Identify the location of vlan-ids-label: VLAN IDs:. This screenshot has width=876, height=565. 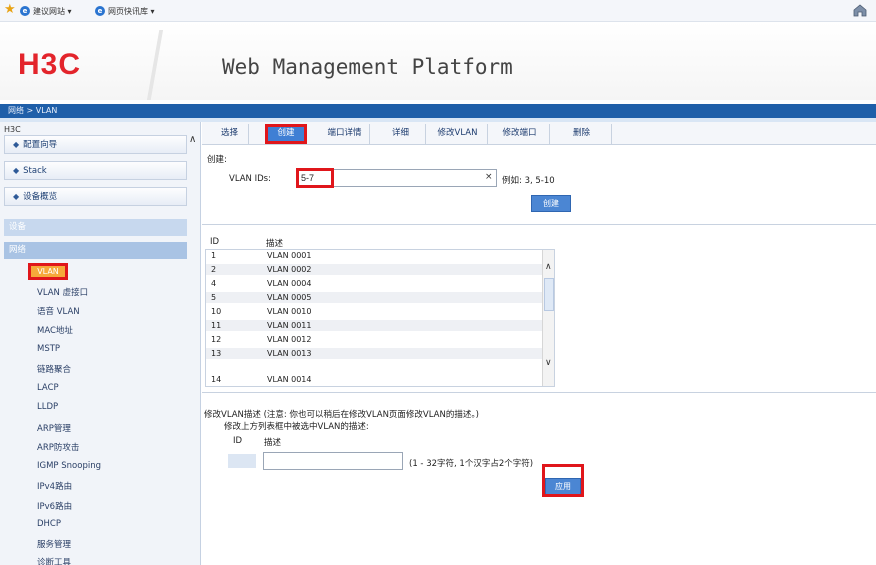
(250, 179).